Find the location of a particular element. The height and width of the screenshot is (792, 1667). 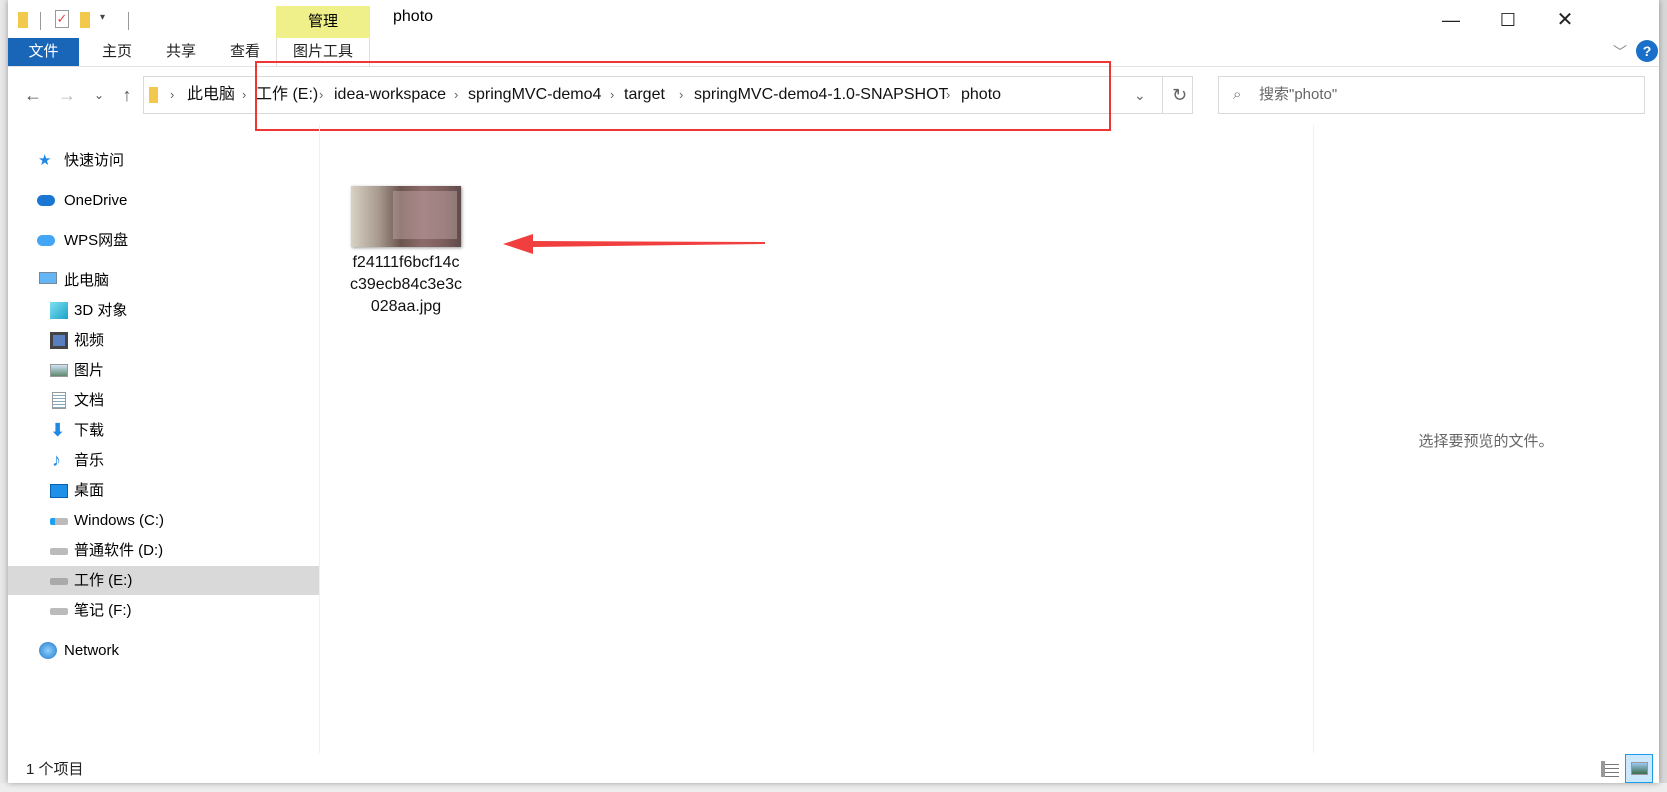

file-name-line: c39ecb84c3e3c is located at coordinates (406, 284).